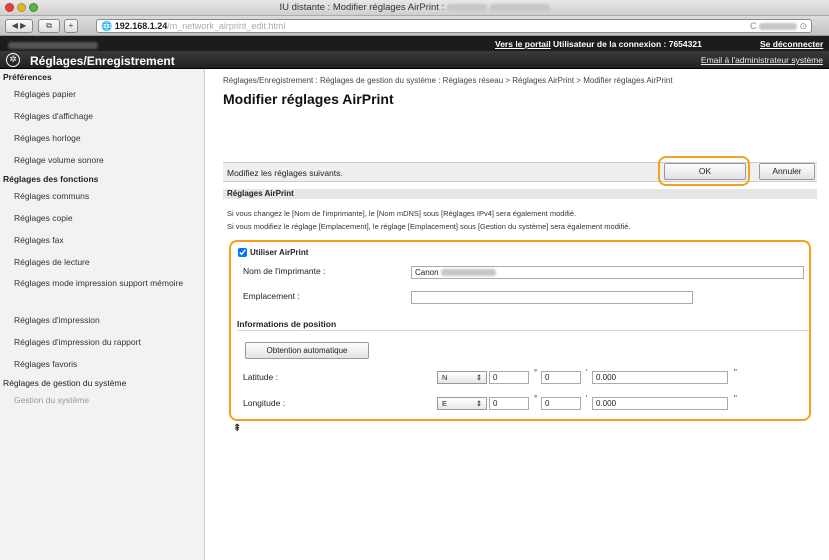 Image resolution: width=829 pixels, height=560 pixels. Describe the element at coordinates (102, 262) in the screenshot. I see `sidebar-item-scan: Réglages de lecture` at that location.